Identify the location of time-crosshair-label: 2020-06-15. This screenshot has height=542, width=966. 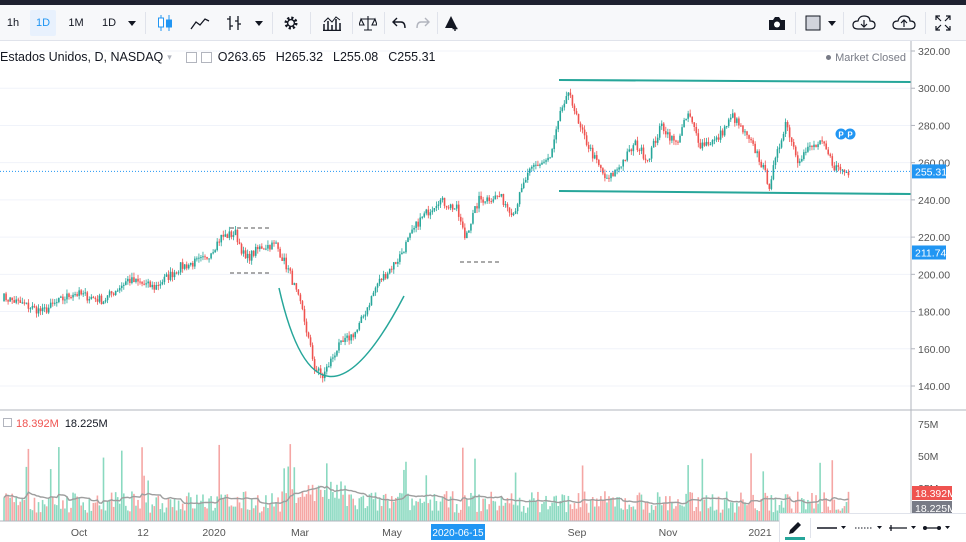
(458, 533).